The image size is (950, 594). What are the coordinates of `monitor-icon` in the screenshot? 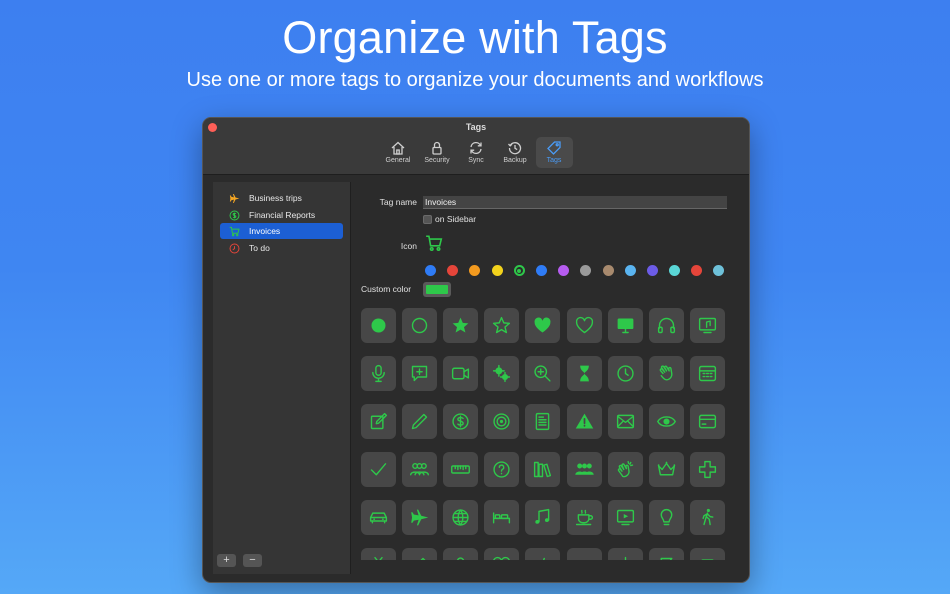 It's located at (625, 326).